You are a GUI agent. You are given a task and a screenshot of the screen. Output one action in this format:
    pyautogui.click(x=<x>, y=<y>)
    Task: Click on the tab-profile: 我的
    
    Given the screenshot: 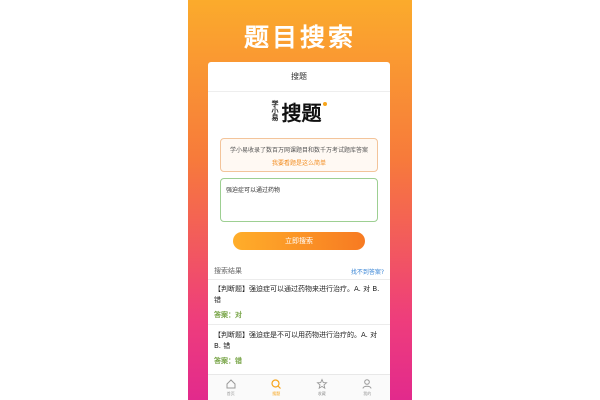 What is the action you would take?
    pyautogui.click(x=367, y=387)
    